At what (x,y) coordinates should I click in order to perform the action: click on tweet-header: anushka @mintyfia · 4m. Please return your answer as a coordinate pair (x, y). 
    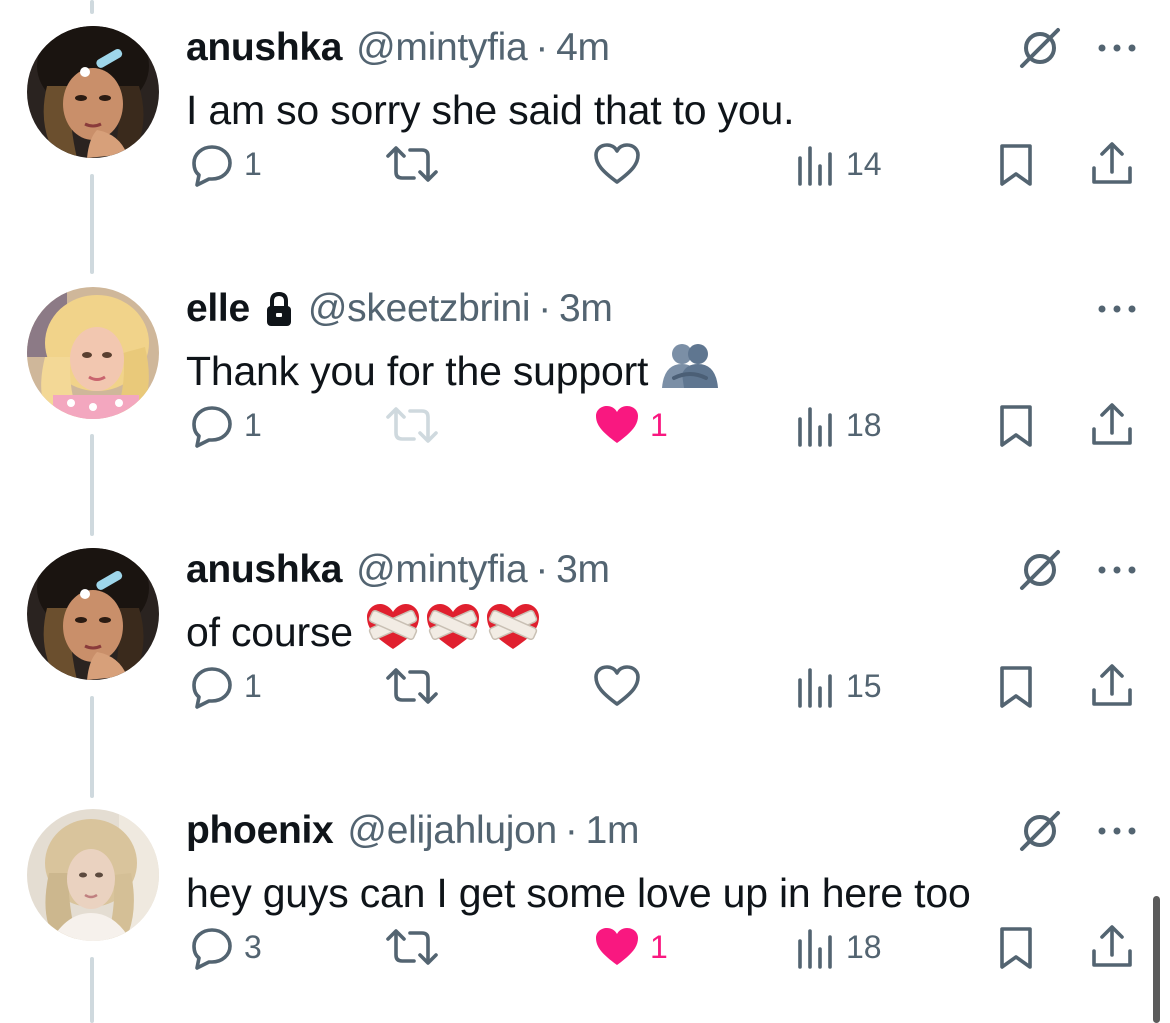
    Looking at the image, I should click on (398, 48).